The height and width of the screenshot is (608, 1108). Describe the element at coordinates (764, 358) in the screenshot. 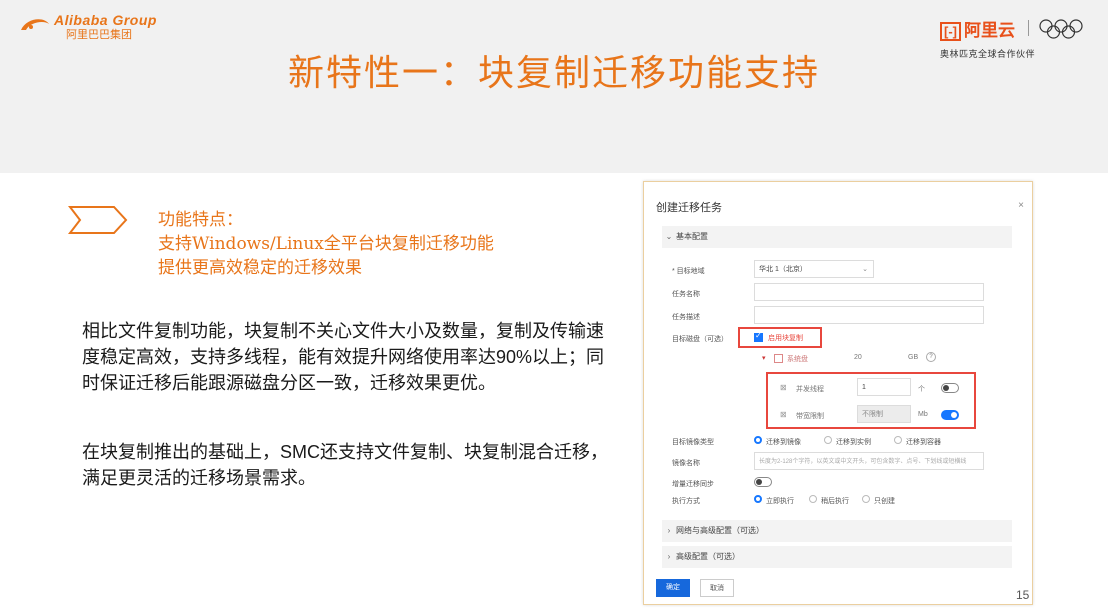

I see `expand-caret-icon: ▾` at that location.